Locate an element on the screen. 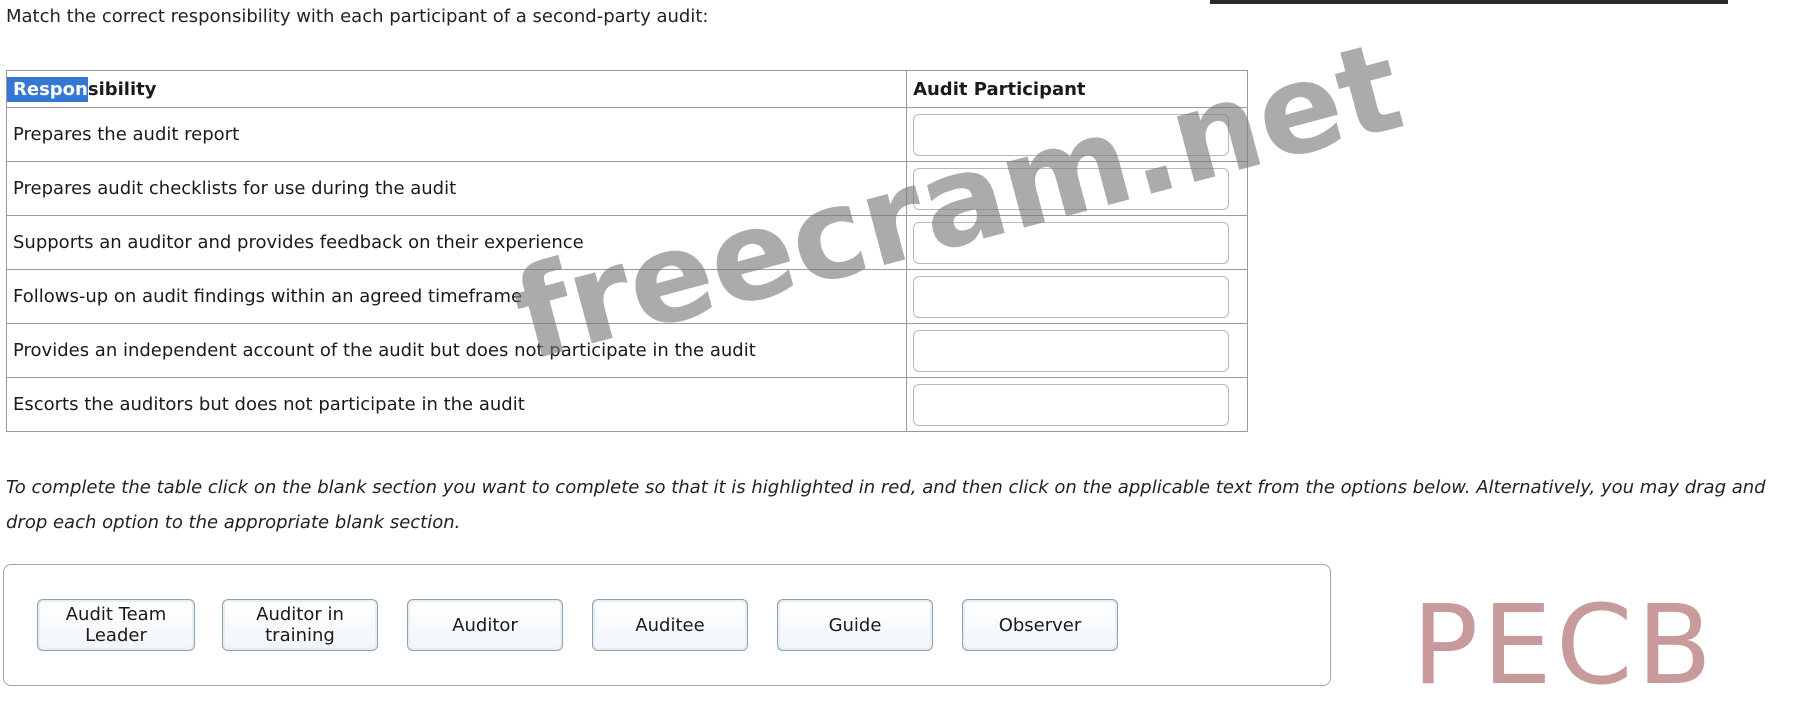  responsibility-cell: Prepares the audit report is located at coordinates (456, 134).